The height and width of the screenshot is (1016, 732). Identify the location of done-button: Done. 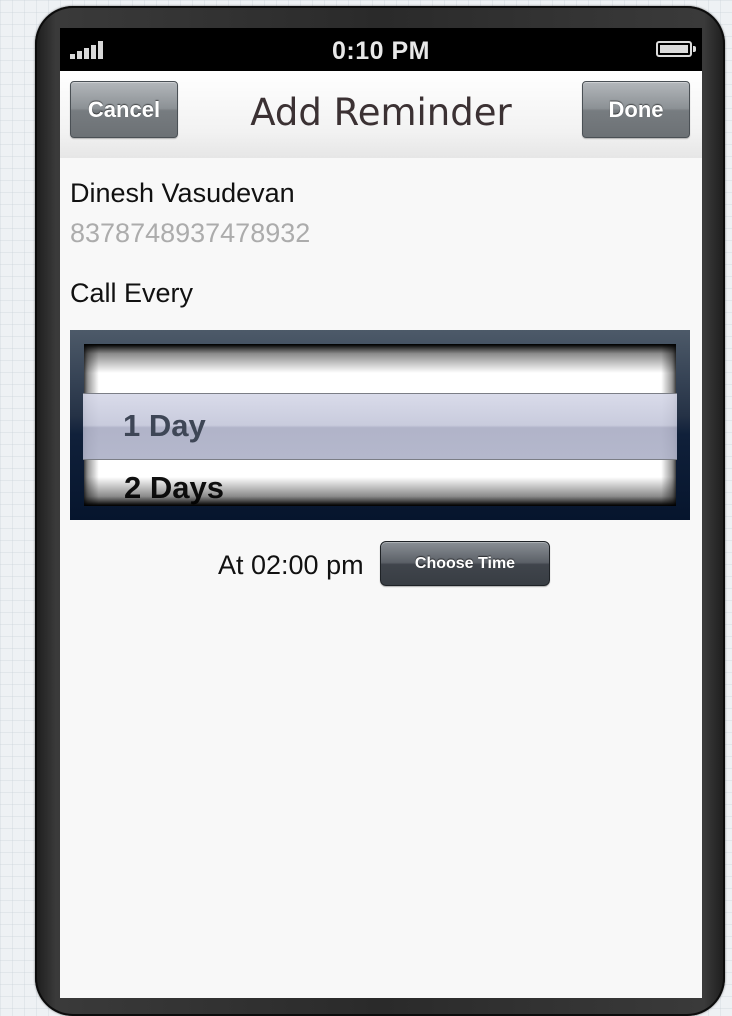
(636, 109).